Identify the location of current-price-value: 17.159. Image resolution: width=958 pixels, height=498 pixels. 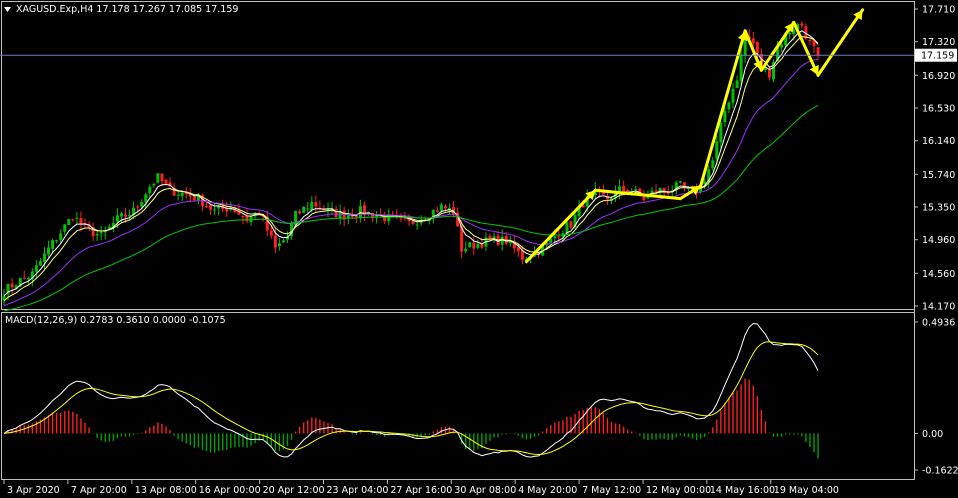
(937, 56).